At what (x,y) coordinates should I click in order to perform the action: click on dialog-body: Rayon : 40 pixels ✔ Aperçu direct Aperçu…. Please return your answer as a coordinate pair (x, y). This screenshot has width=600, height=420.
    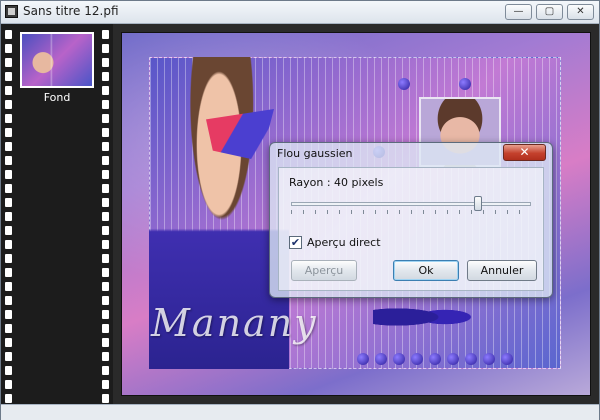
    Looking at the image, I should click on (411, 229).